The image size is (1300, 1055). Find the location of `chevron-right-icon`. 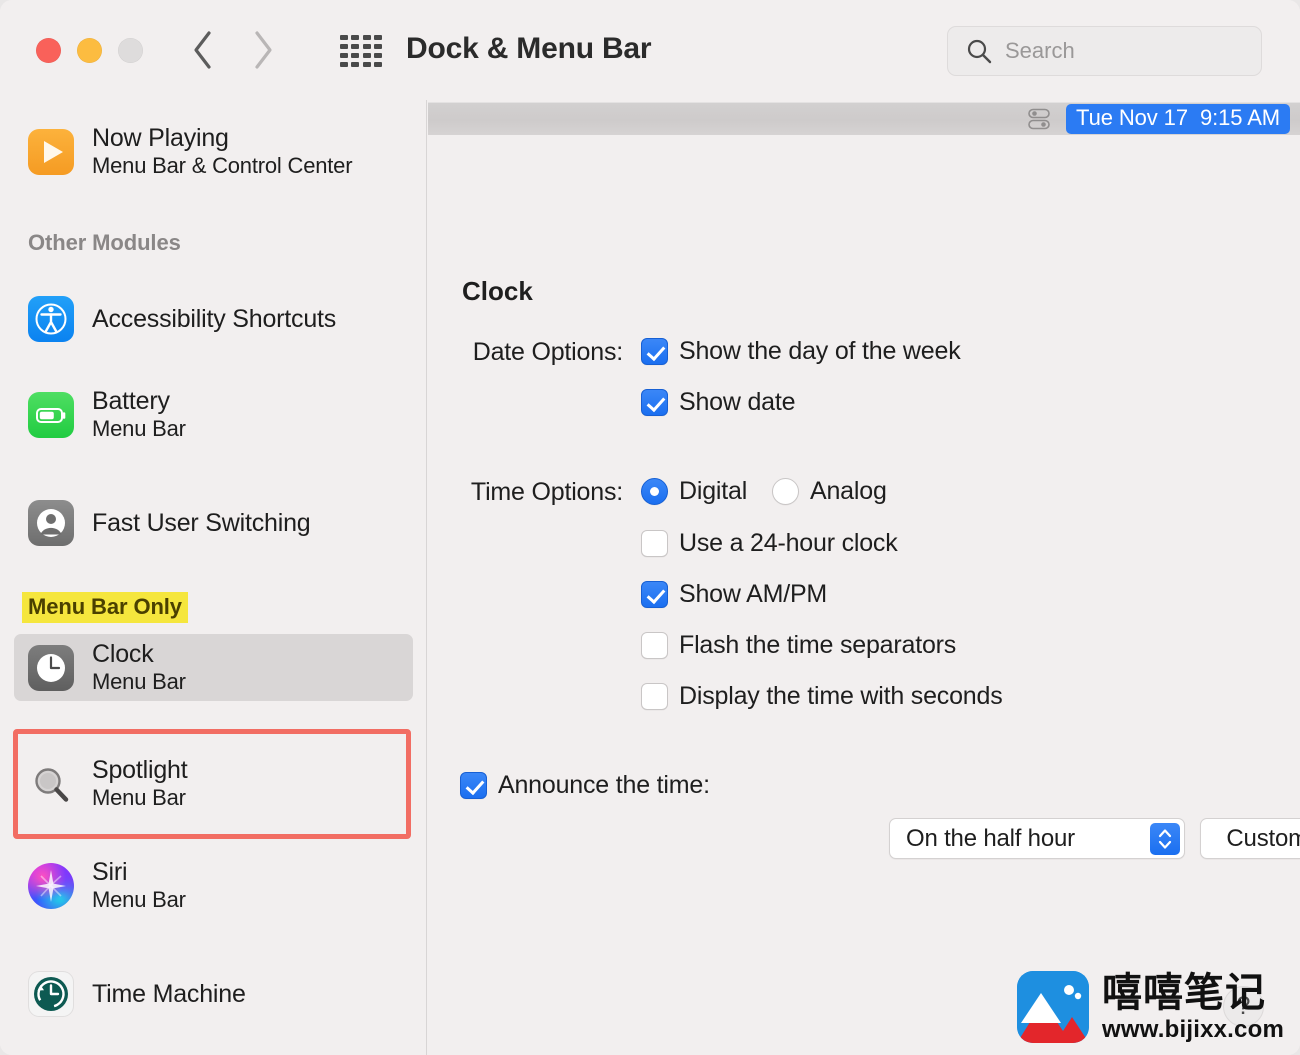

chevron-right-icon is located at coordinates (263, 50).